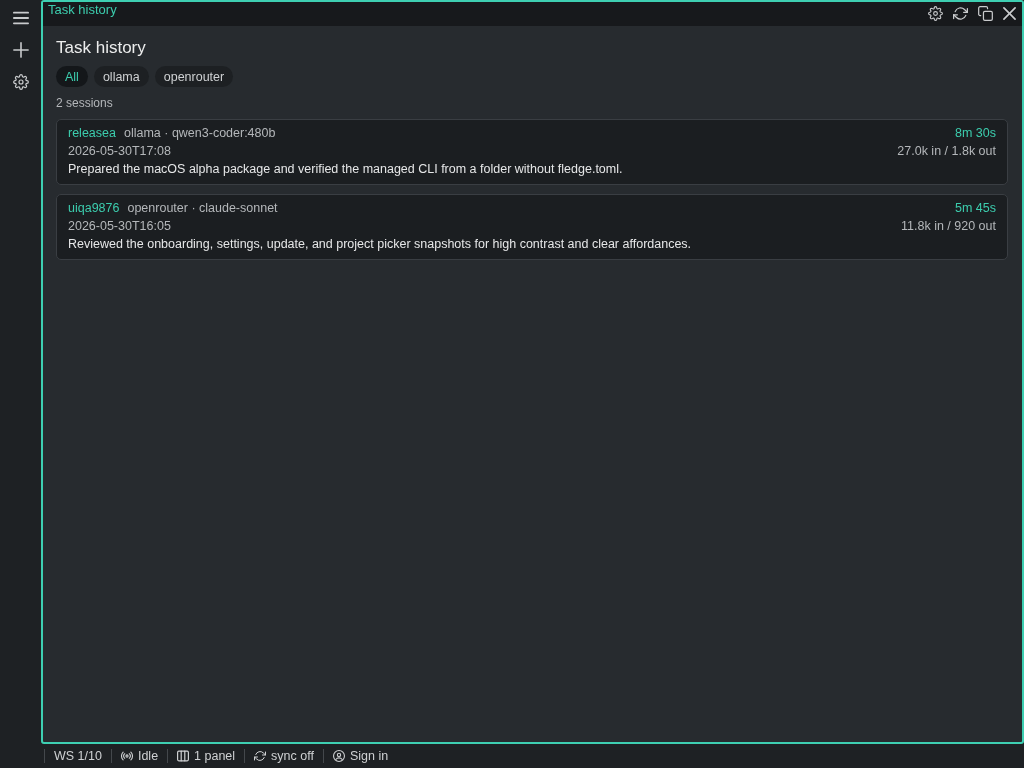 This screenshot has width=1024, height=768. Describe the element at coordinates (77, 756) in the screenshot. I see `workspace-indicator: WS 1/10` at that location.